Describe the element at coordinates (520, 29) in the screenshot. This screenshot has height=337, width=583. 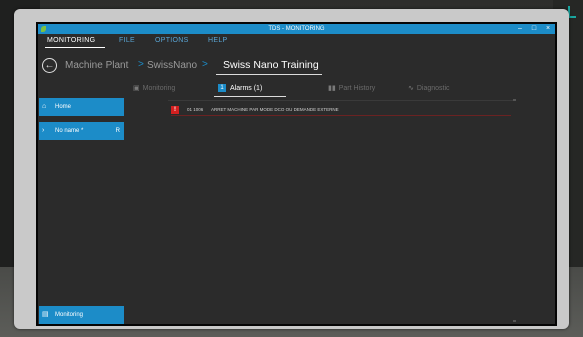
I see `minimize-button: –` at that location.